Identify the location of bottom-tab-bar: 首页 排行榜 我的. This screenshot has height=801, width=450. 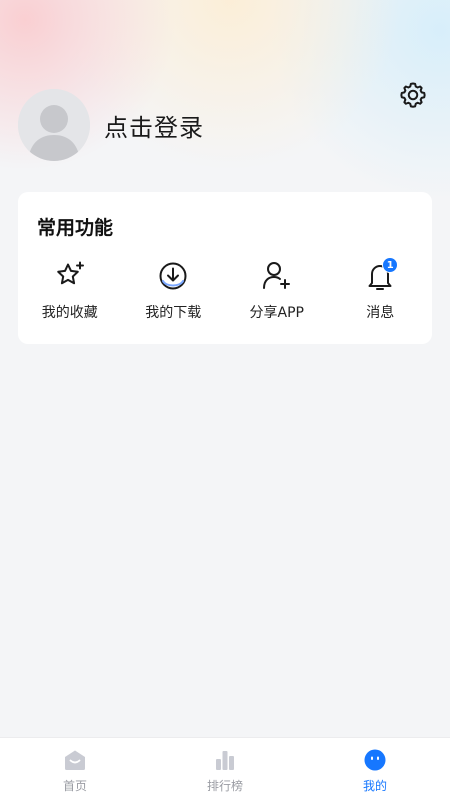
(225, 769).